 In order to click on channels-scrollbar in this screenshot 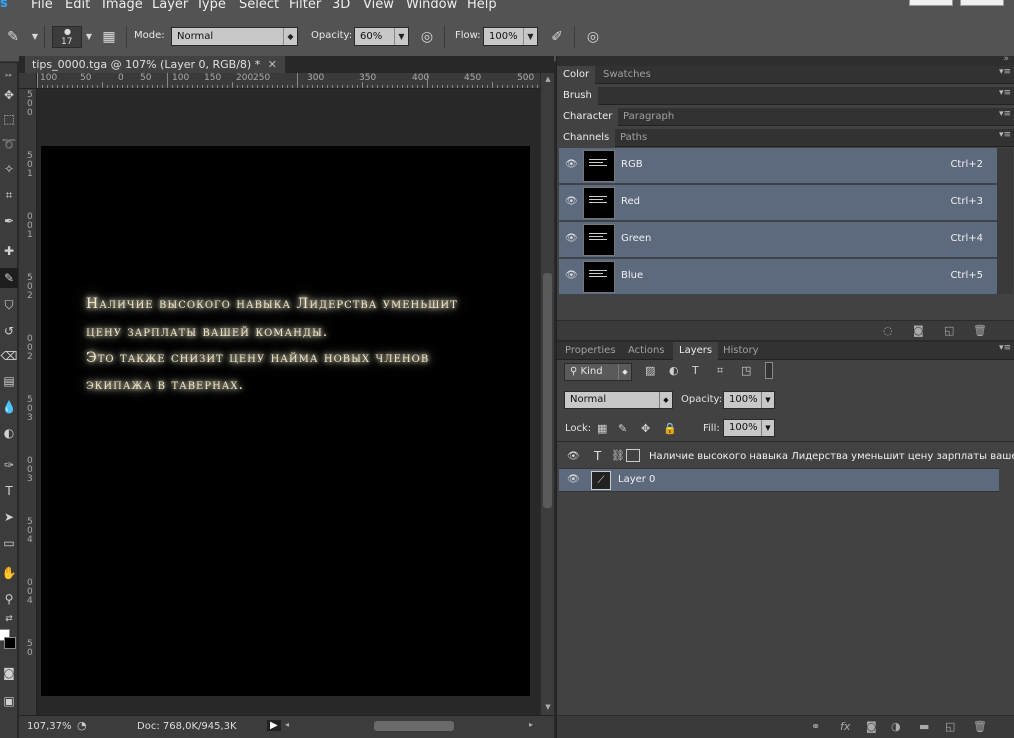, I will do `click(1005, 221)`.